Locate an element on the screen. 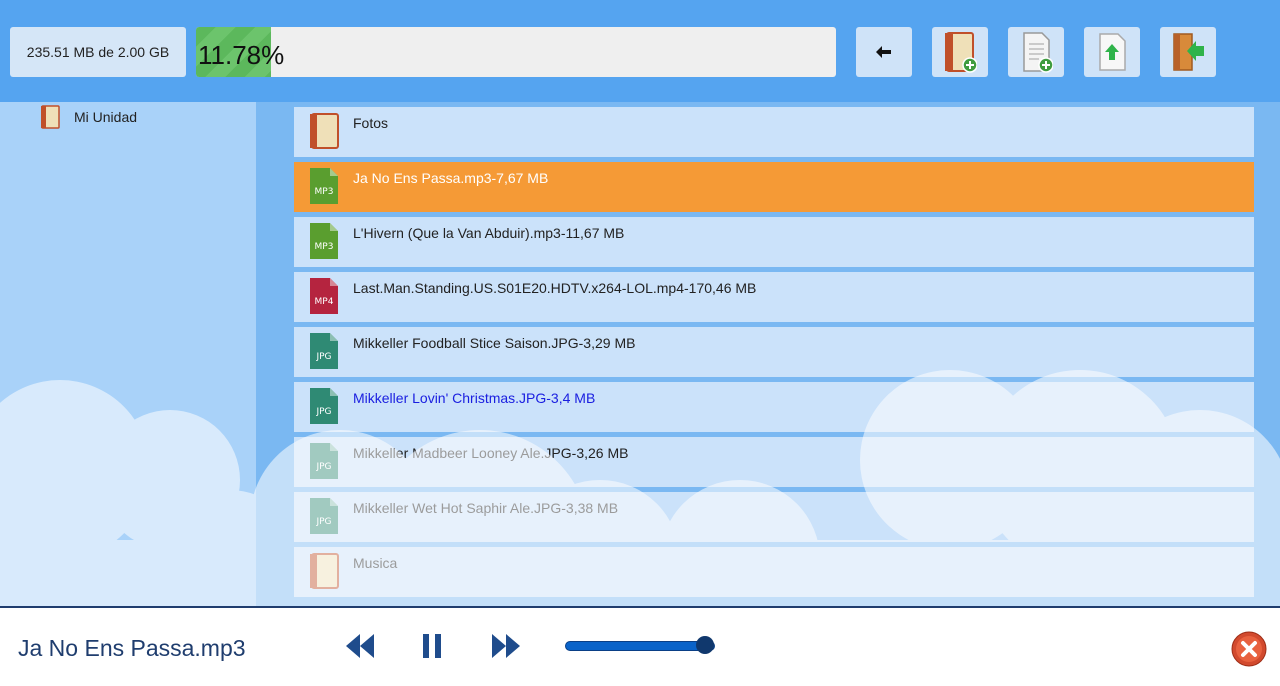  file-name: Fotos is located at coordinates (371, 123).